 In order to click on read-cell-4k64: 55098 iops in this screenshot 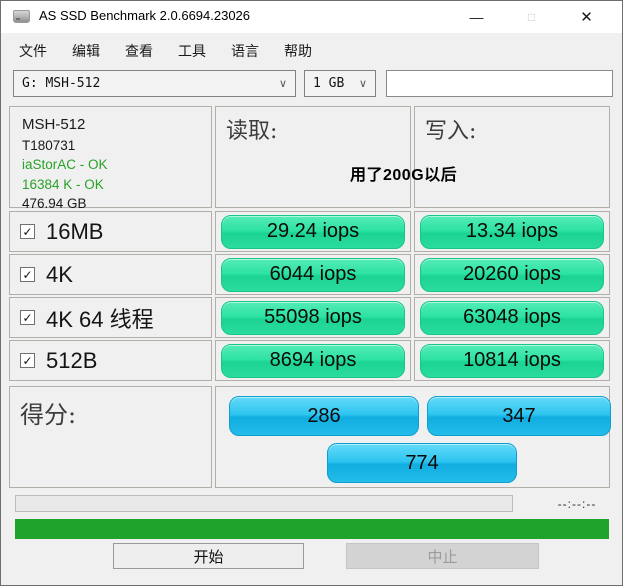, I will do `click(313, 317)`.